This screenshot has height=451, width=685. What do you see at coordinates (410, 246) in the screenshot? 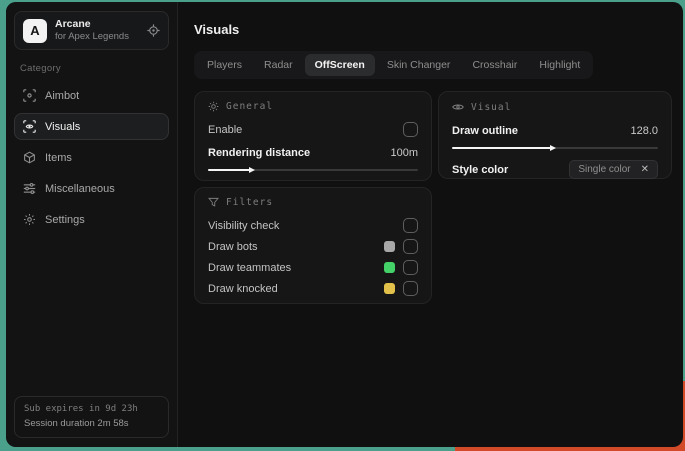
I see `draw-bots-checkbox` at bounding box center [410, 246].